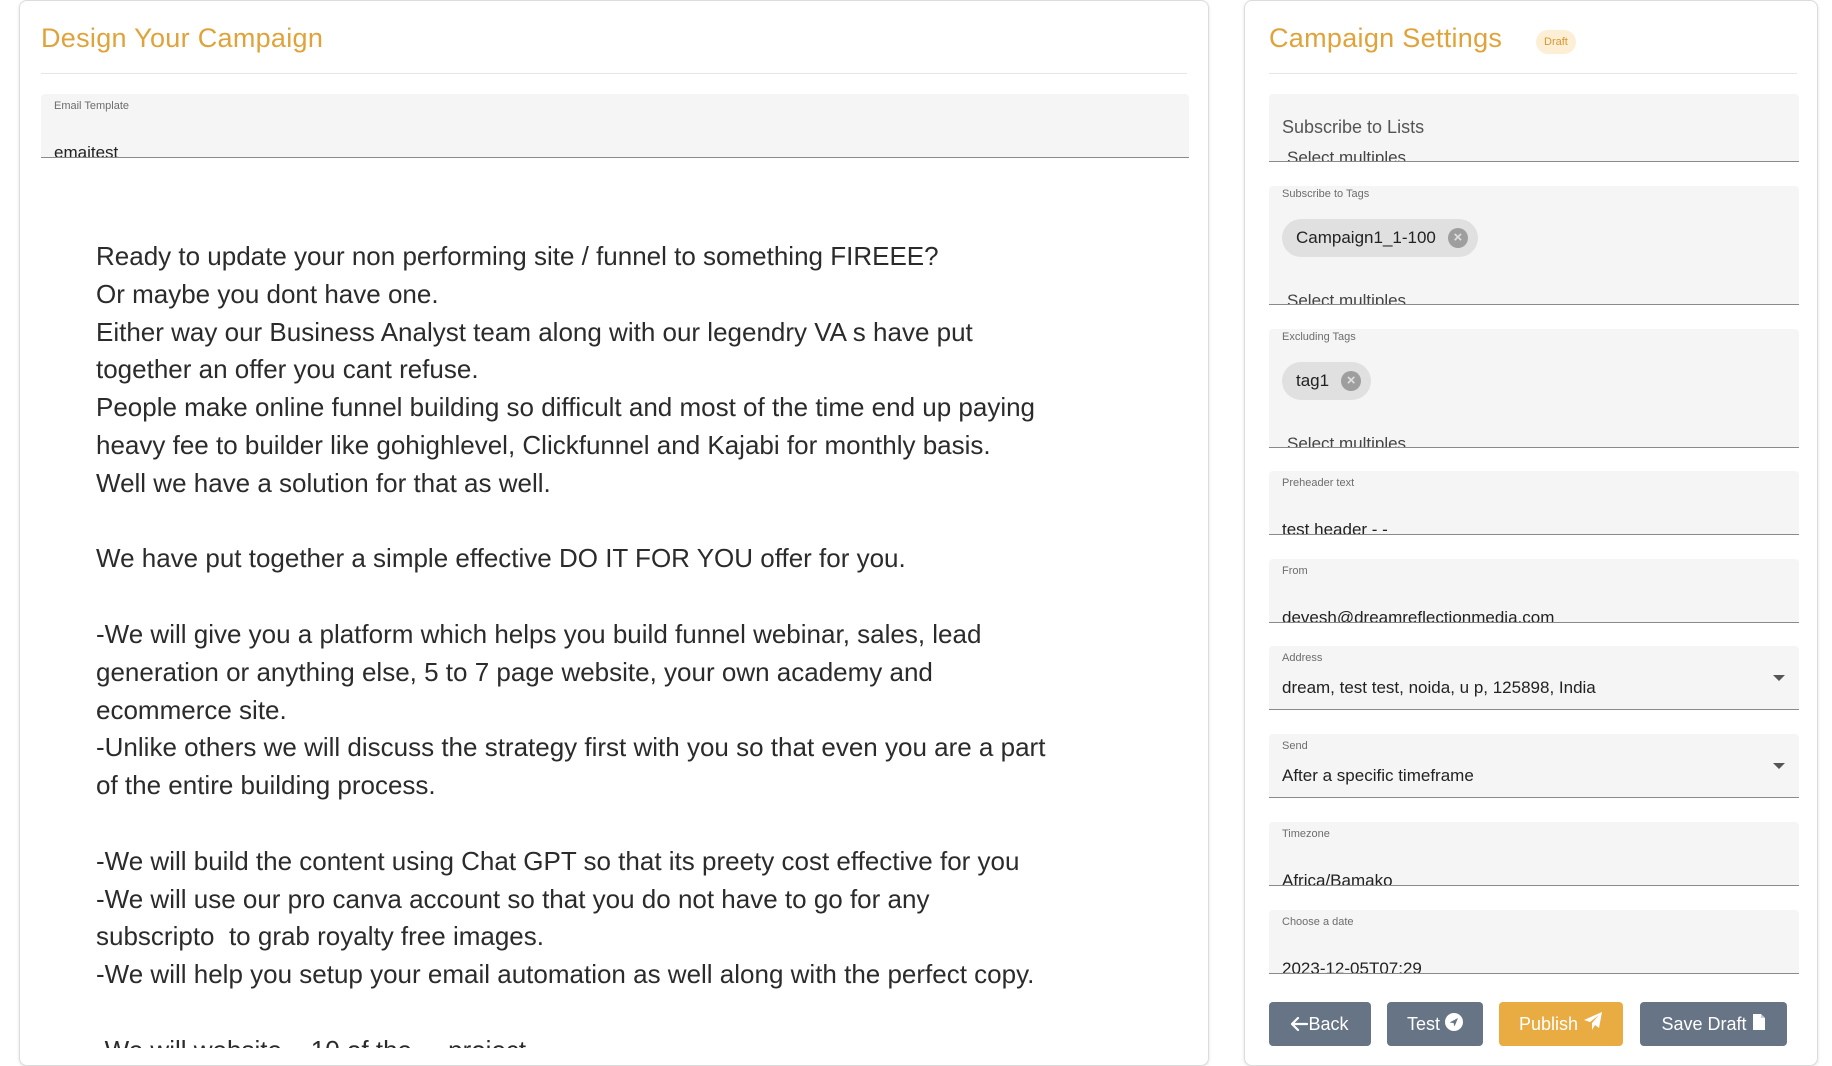 This screenshot has height=1066, width=1832. I want to click on excluding-tags-label: Excluding Tags, so click(1319, 337).